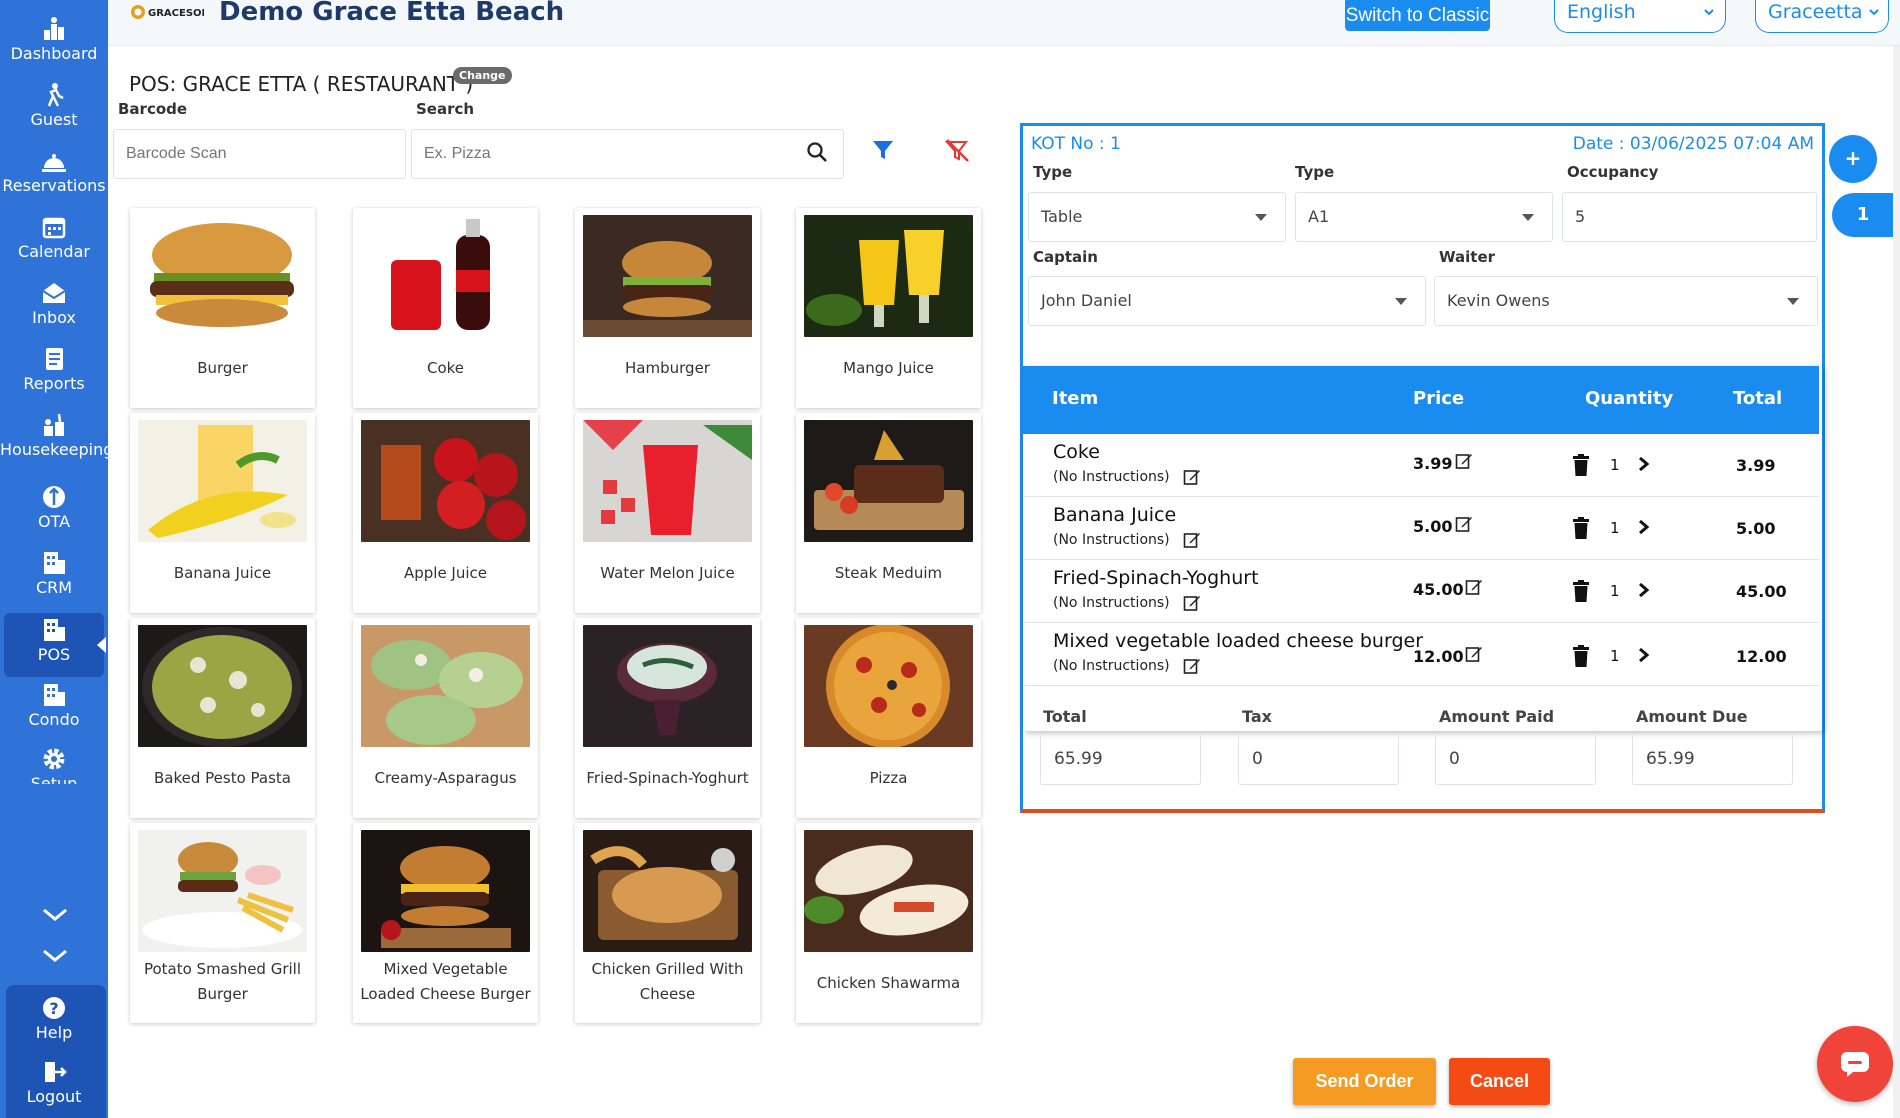  I want to click on product-card: Burger, so click(222, 308).